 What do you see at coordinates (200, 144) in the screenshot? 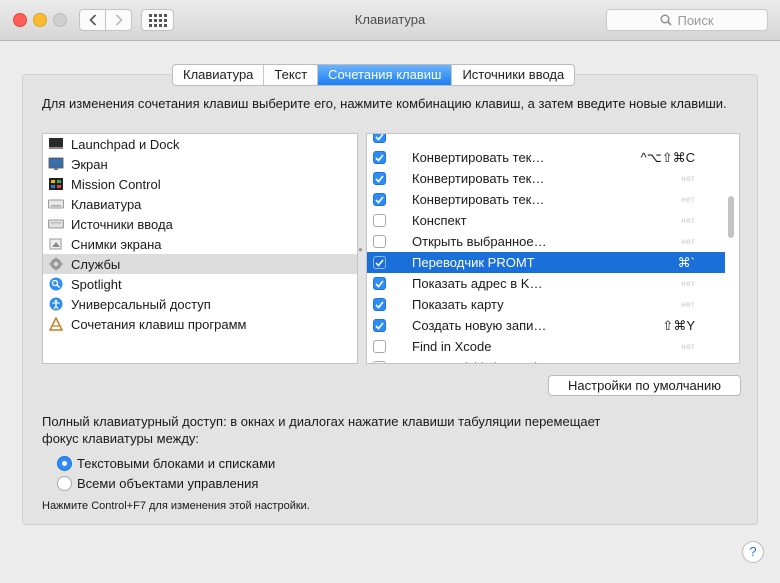
I see `category-item: Launchpad и Dock` at bounding box center [200, 144].